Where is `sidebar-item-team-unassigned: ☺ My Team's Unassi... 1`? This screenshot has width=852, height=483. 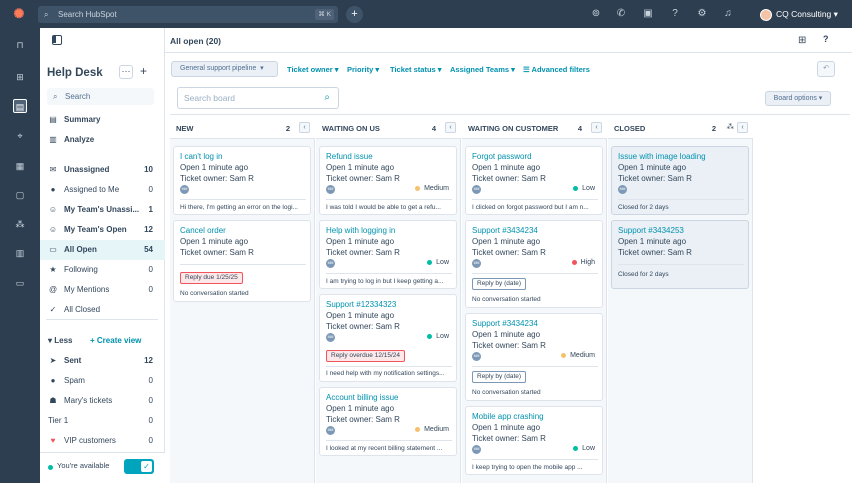
sidebar-item-team-unassigned: ☺ My Team's Unassi... 1 is located at coordinates (102, 210).